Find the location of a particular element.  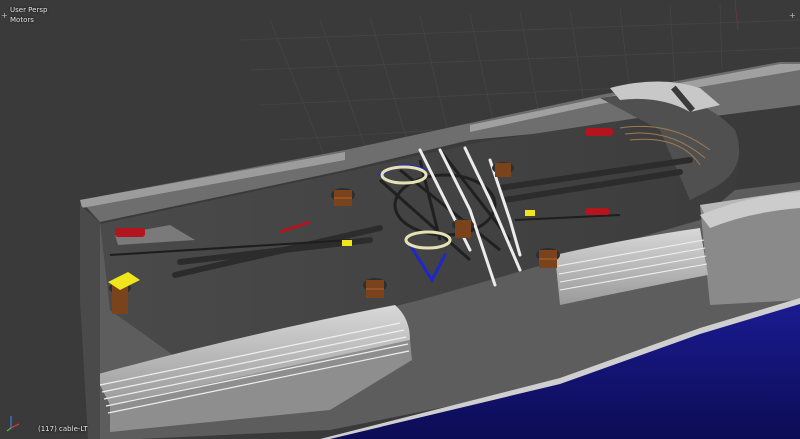

view-name-label: User Persp is located at coordinates (29, 10).